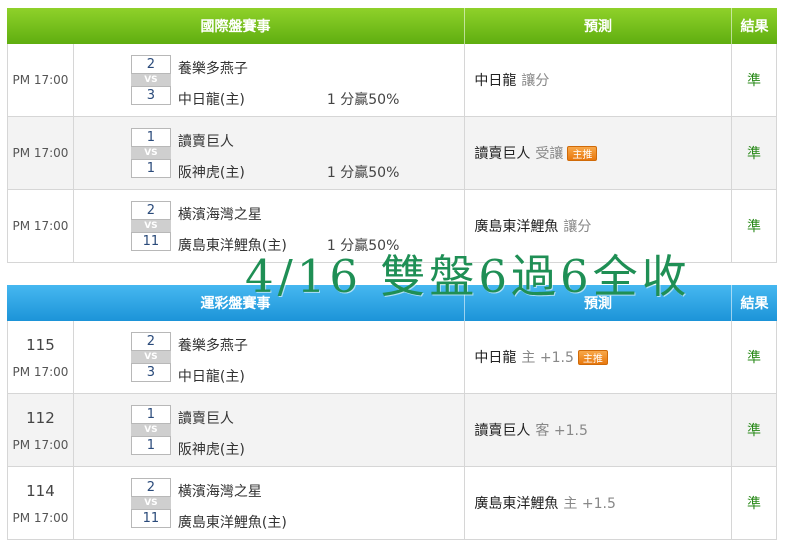 The image size is (785, 546). What do you see at coordinates (41, 357) in the screenshot?
I see `time-cell: 115 PM 17:00` at bounding box center [41, 357].